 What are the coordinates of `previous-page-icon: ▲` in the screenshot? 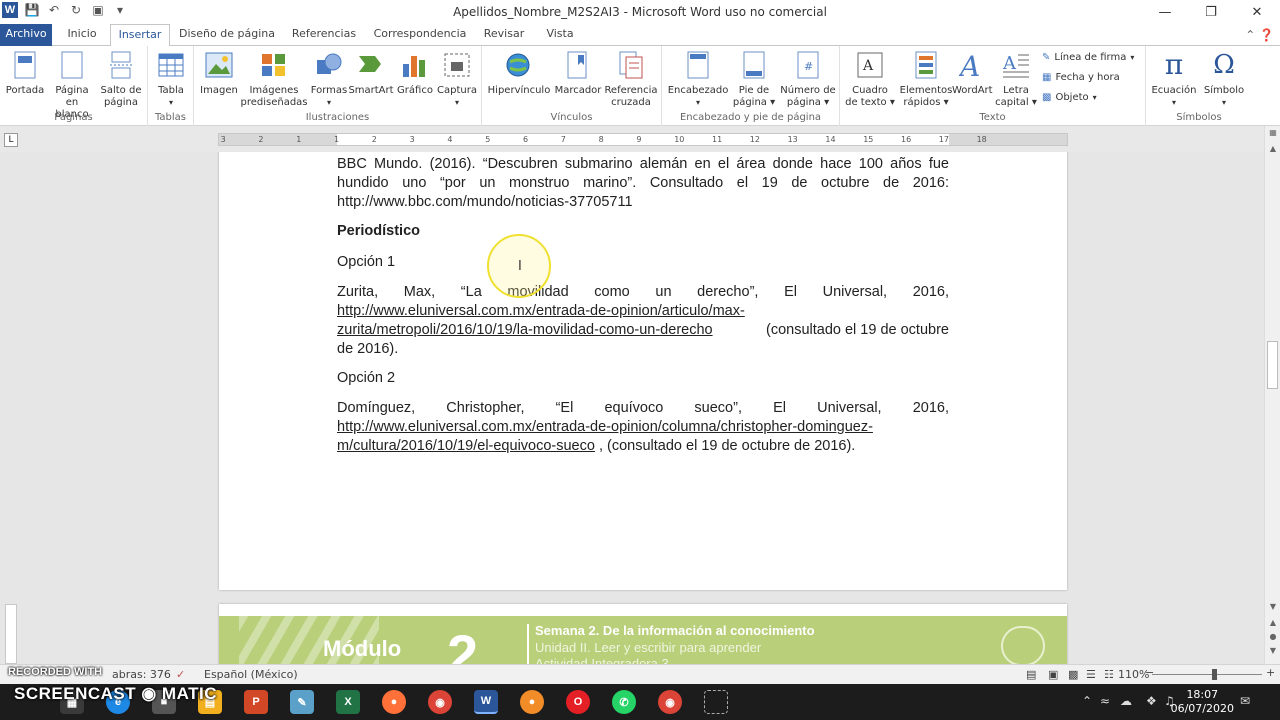 It's located at (1272, 622).